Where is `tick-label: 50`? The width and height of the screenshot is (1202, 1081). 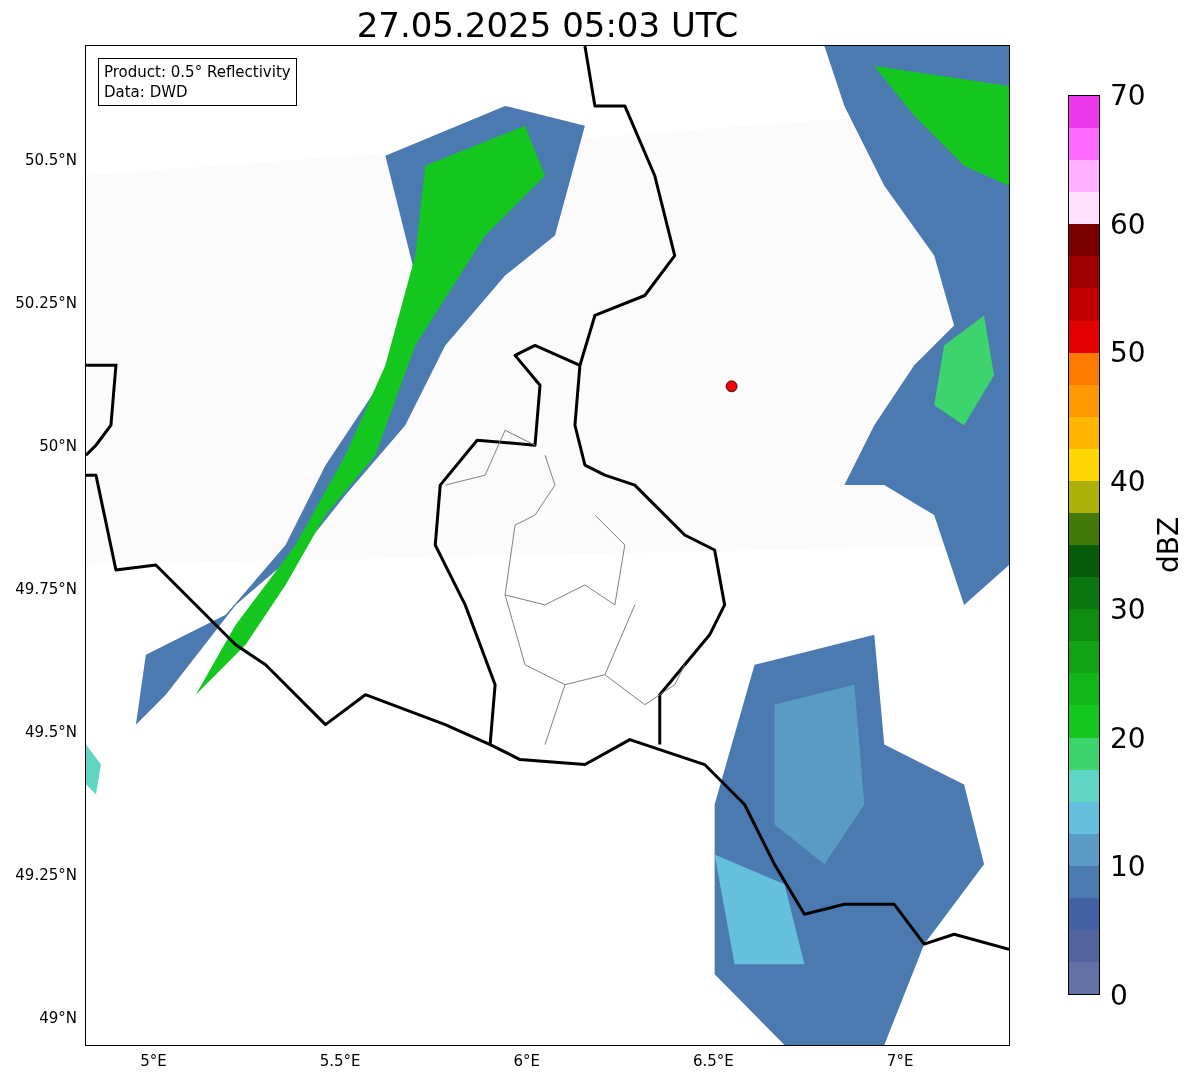 tick-label: 50 is located at coordinates (1128, 352).